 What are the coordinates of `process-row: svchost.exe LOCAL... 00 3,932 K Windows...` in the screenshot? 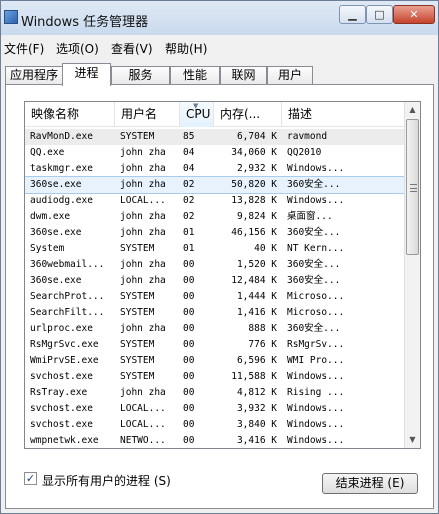 It's located at (215, 409).